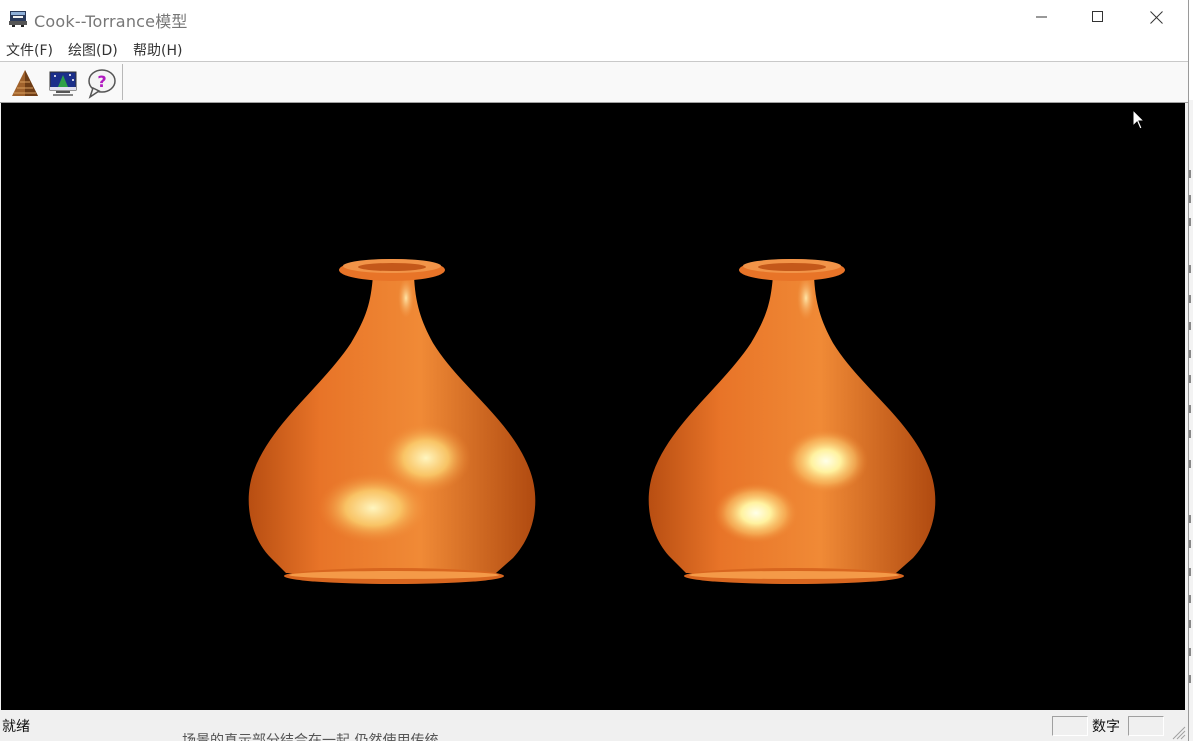  I want to click on menu-draw: 绘图(D), so click(93, 50).